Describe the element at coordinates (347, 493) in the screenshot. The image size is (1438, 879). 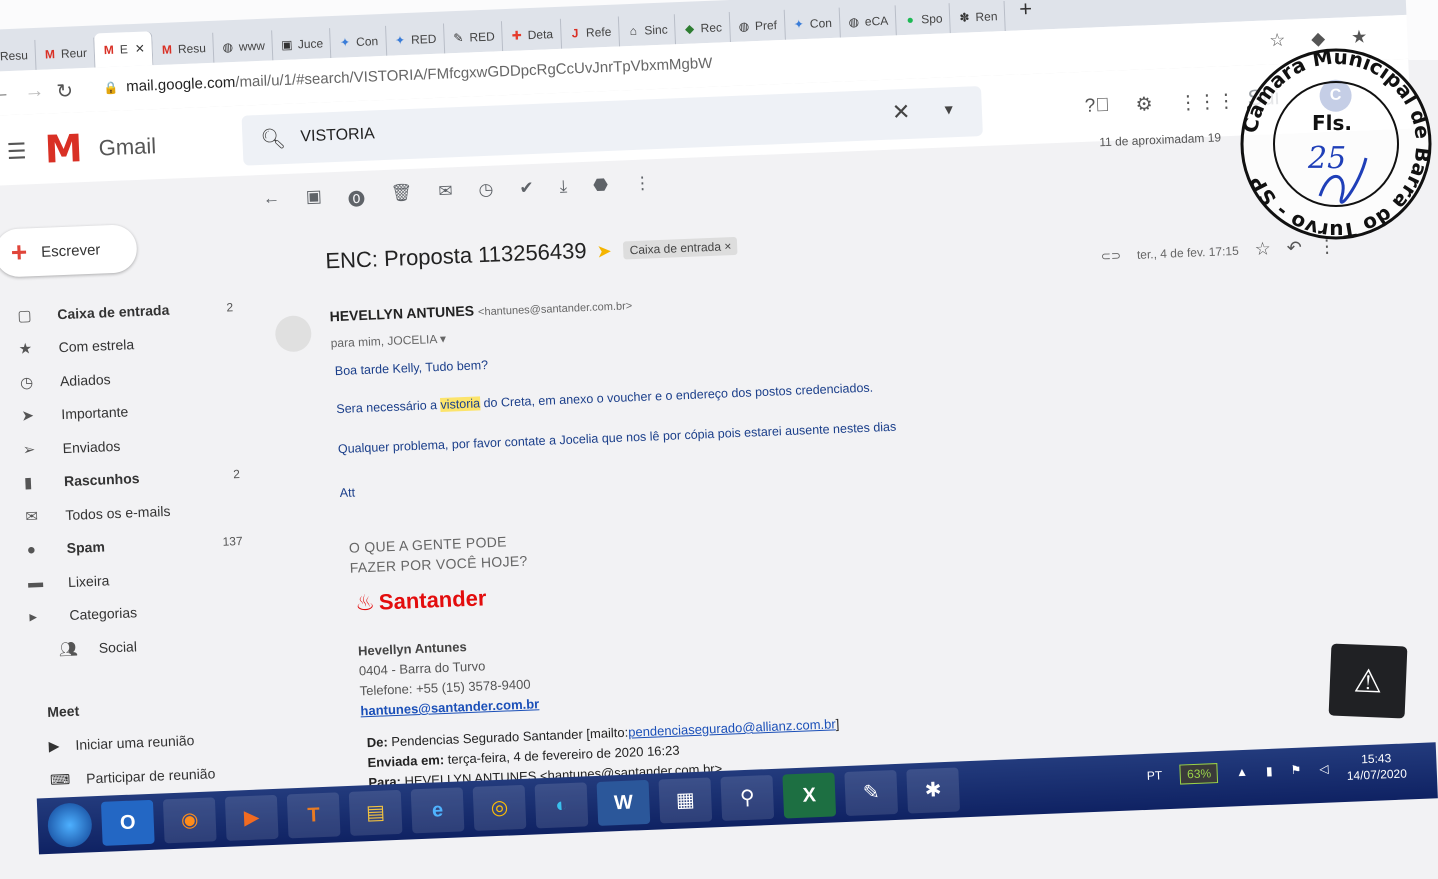
I see `body-closing: Att` at that location.